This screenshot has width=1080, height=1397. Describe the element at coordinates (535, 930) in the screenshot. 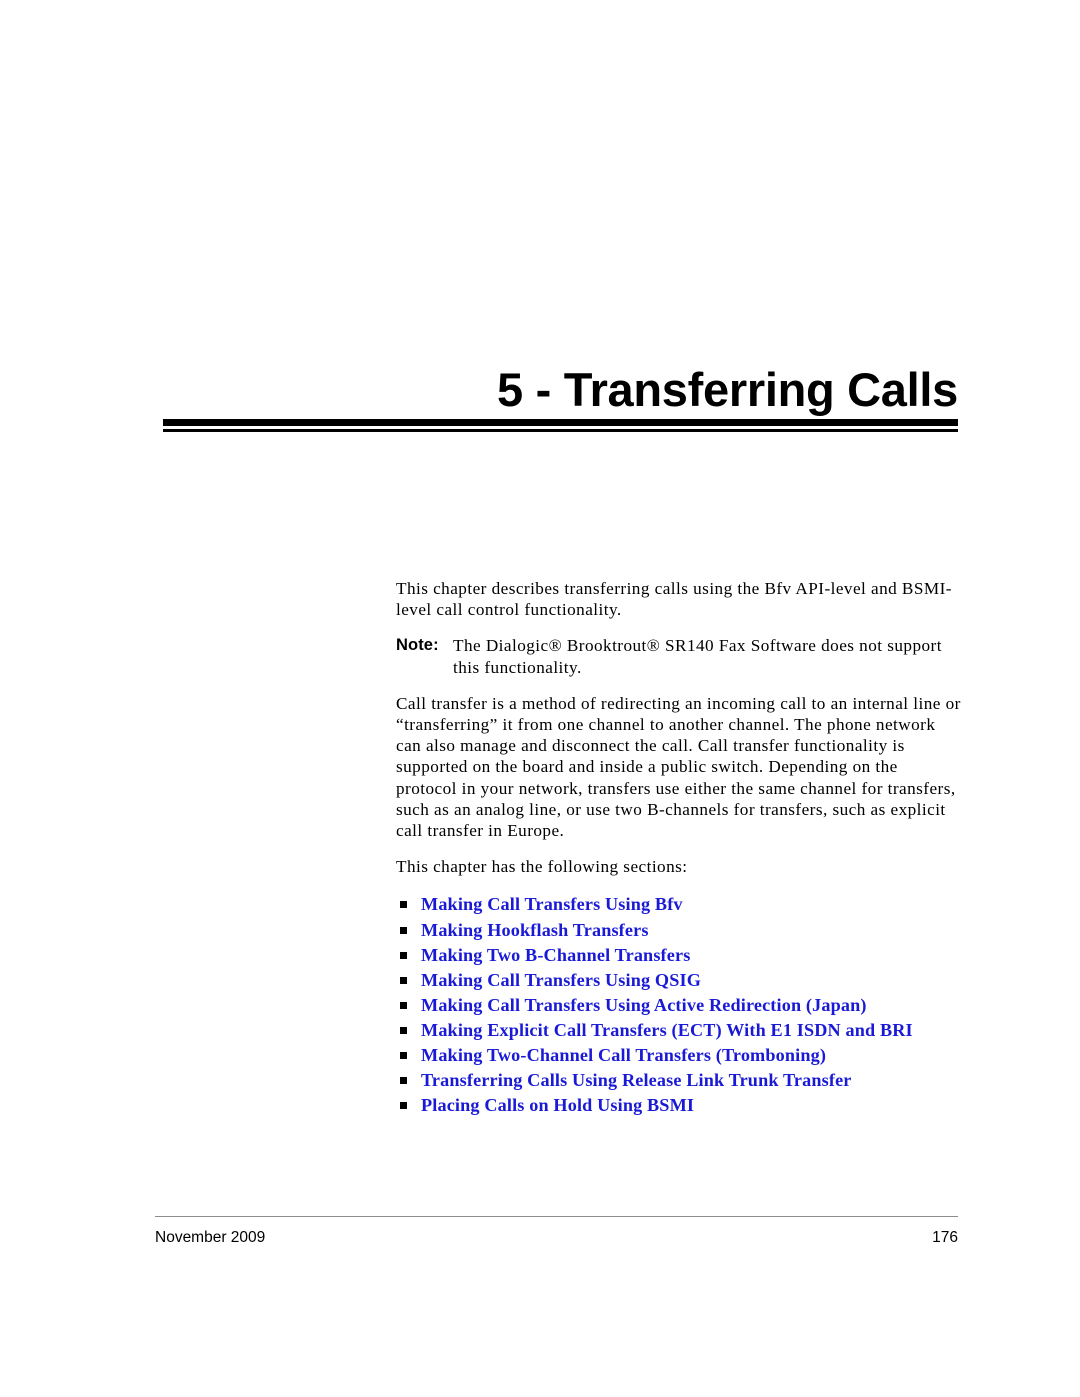

I see `section-link: Making Hookflash Transfers` at that location.